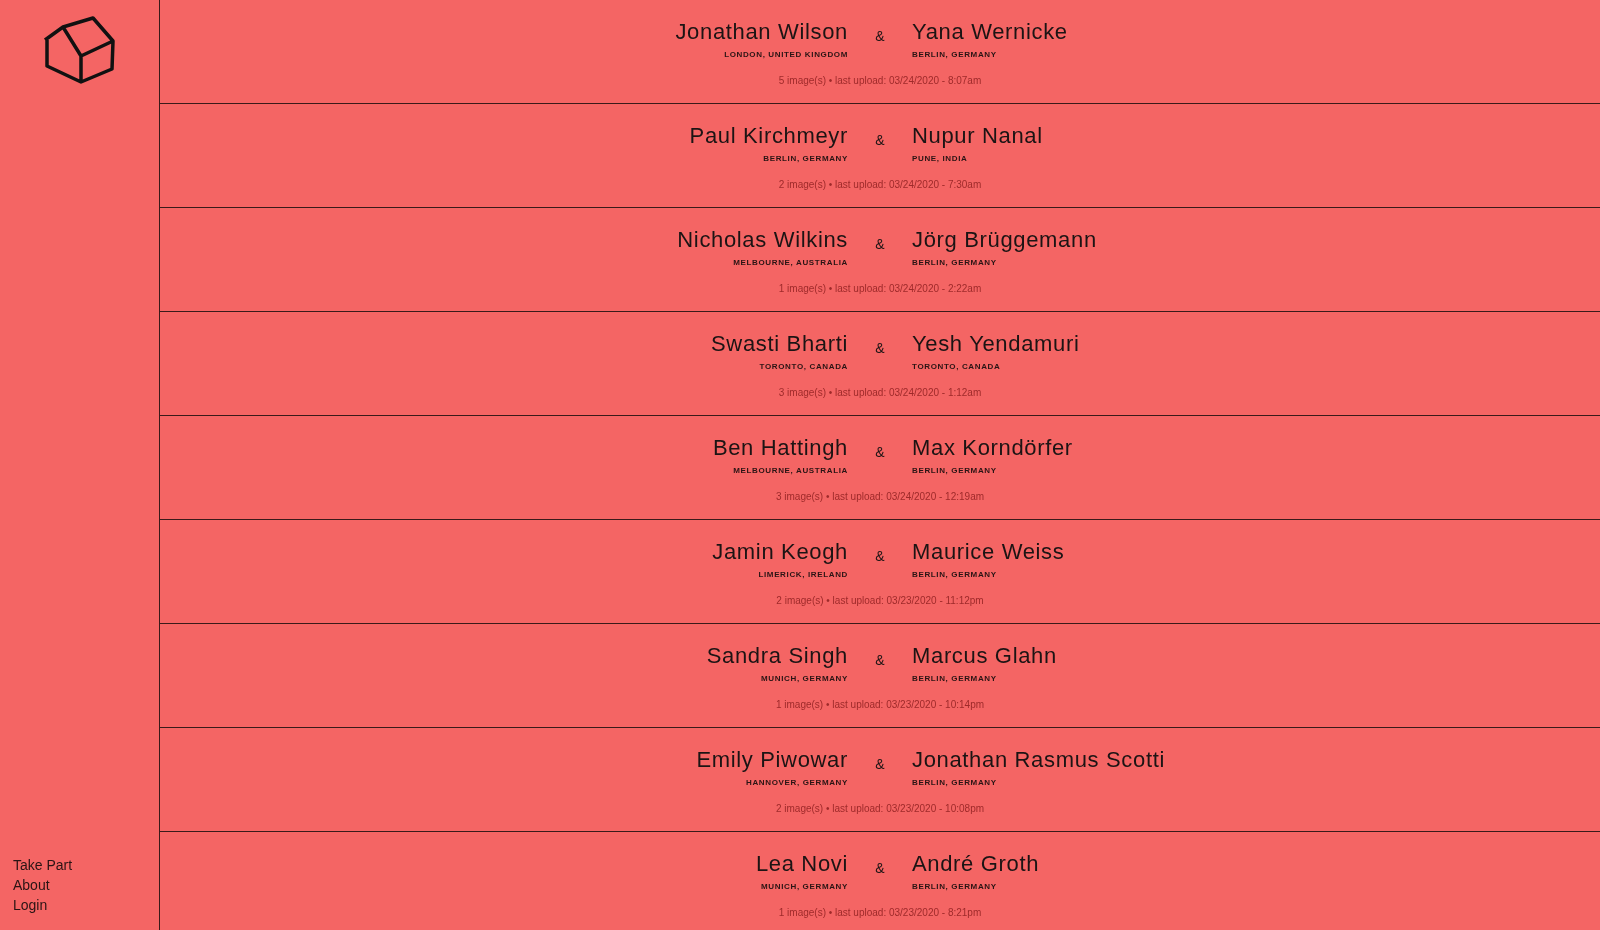 The height and width of the screenshot is (930, 1600). What do you see at coordinates (990, 32) in the screenshot?
I see `person-name: Yana Wernicke` at bounding box center [990, 32].